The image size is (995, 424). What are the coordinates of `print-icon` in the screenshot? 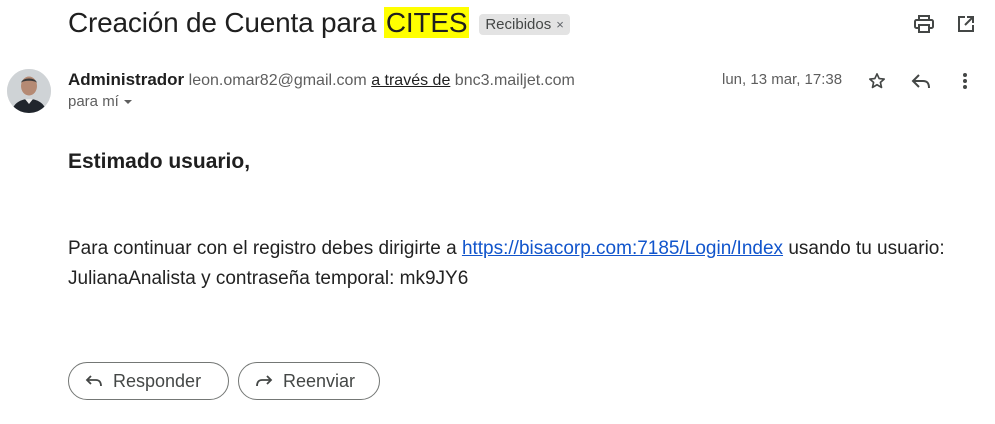 It's located at (924, 24).